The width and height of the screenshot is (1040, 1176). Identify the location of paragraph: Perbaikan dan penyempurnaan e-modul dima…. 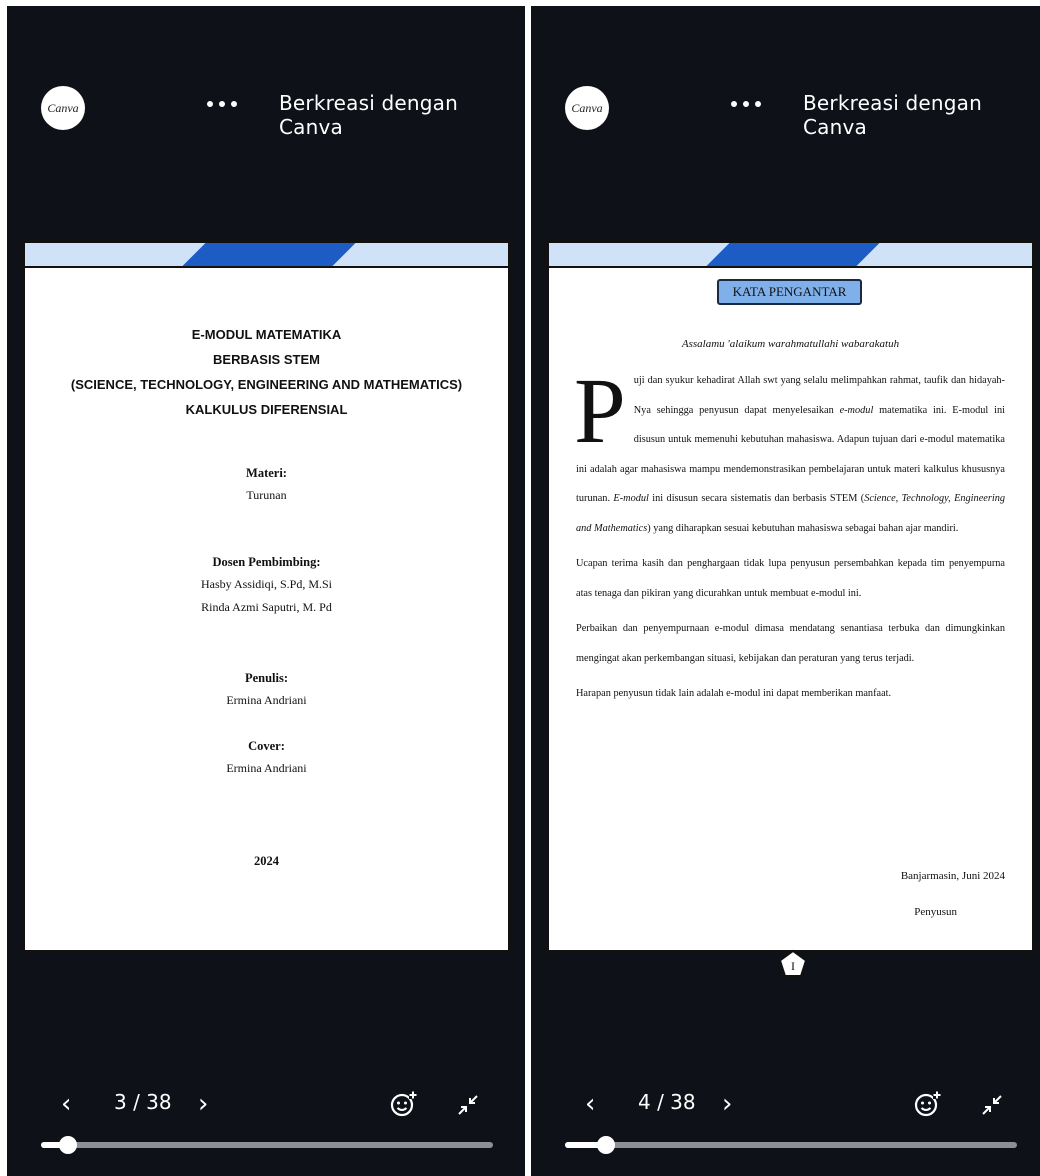
(790, 643).